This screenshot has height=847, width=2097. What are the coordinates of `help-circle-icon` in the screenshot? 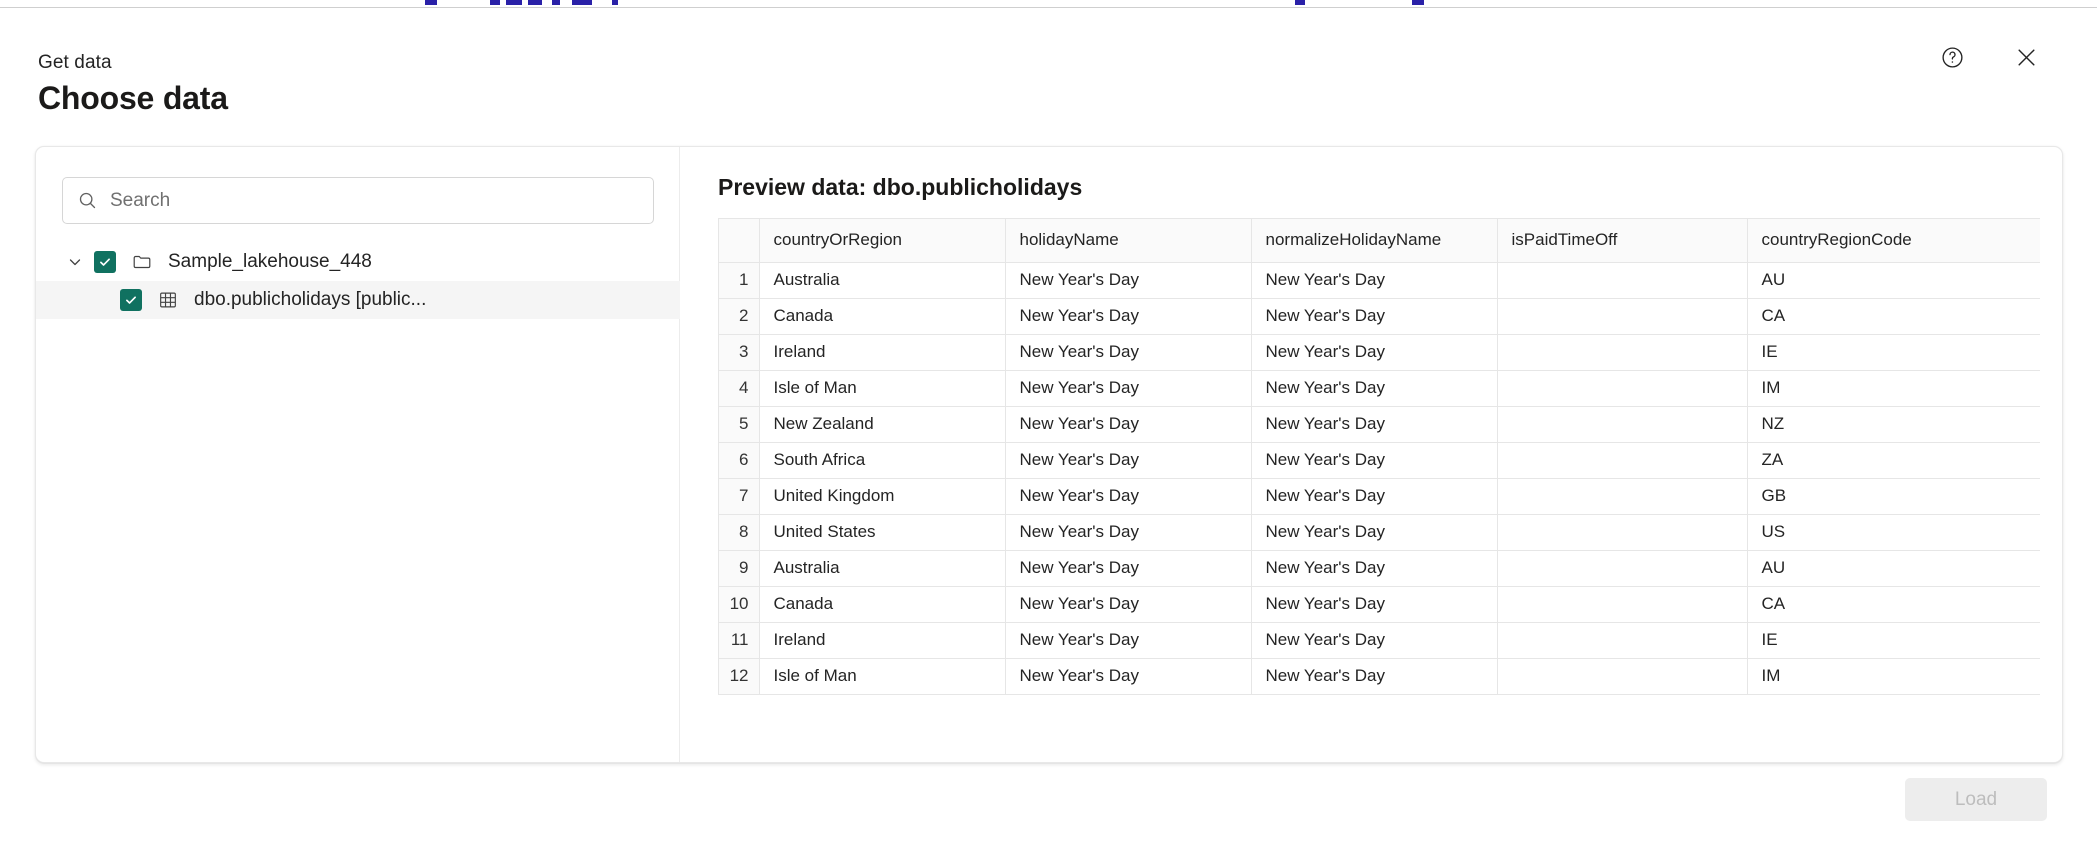 It's located at (1952, 59).